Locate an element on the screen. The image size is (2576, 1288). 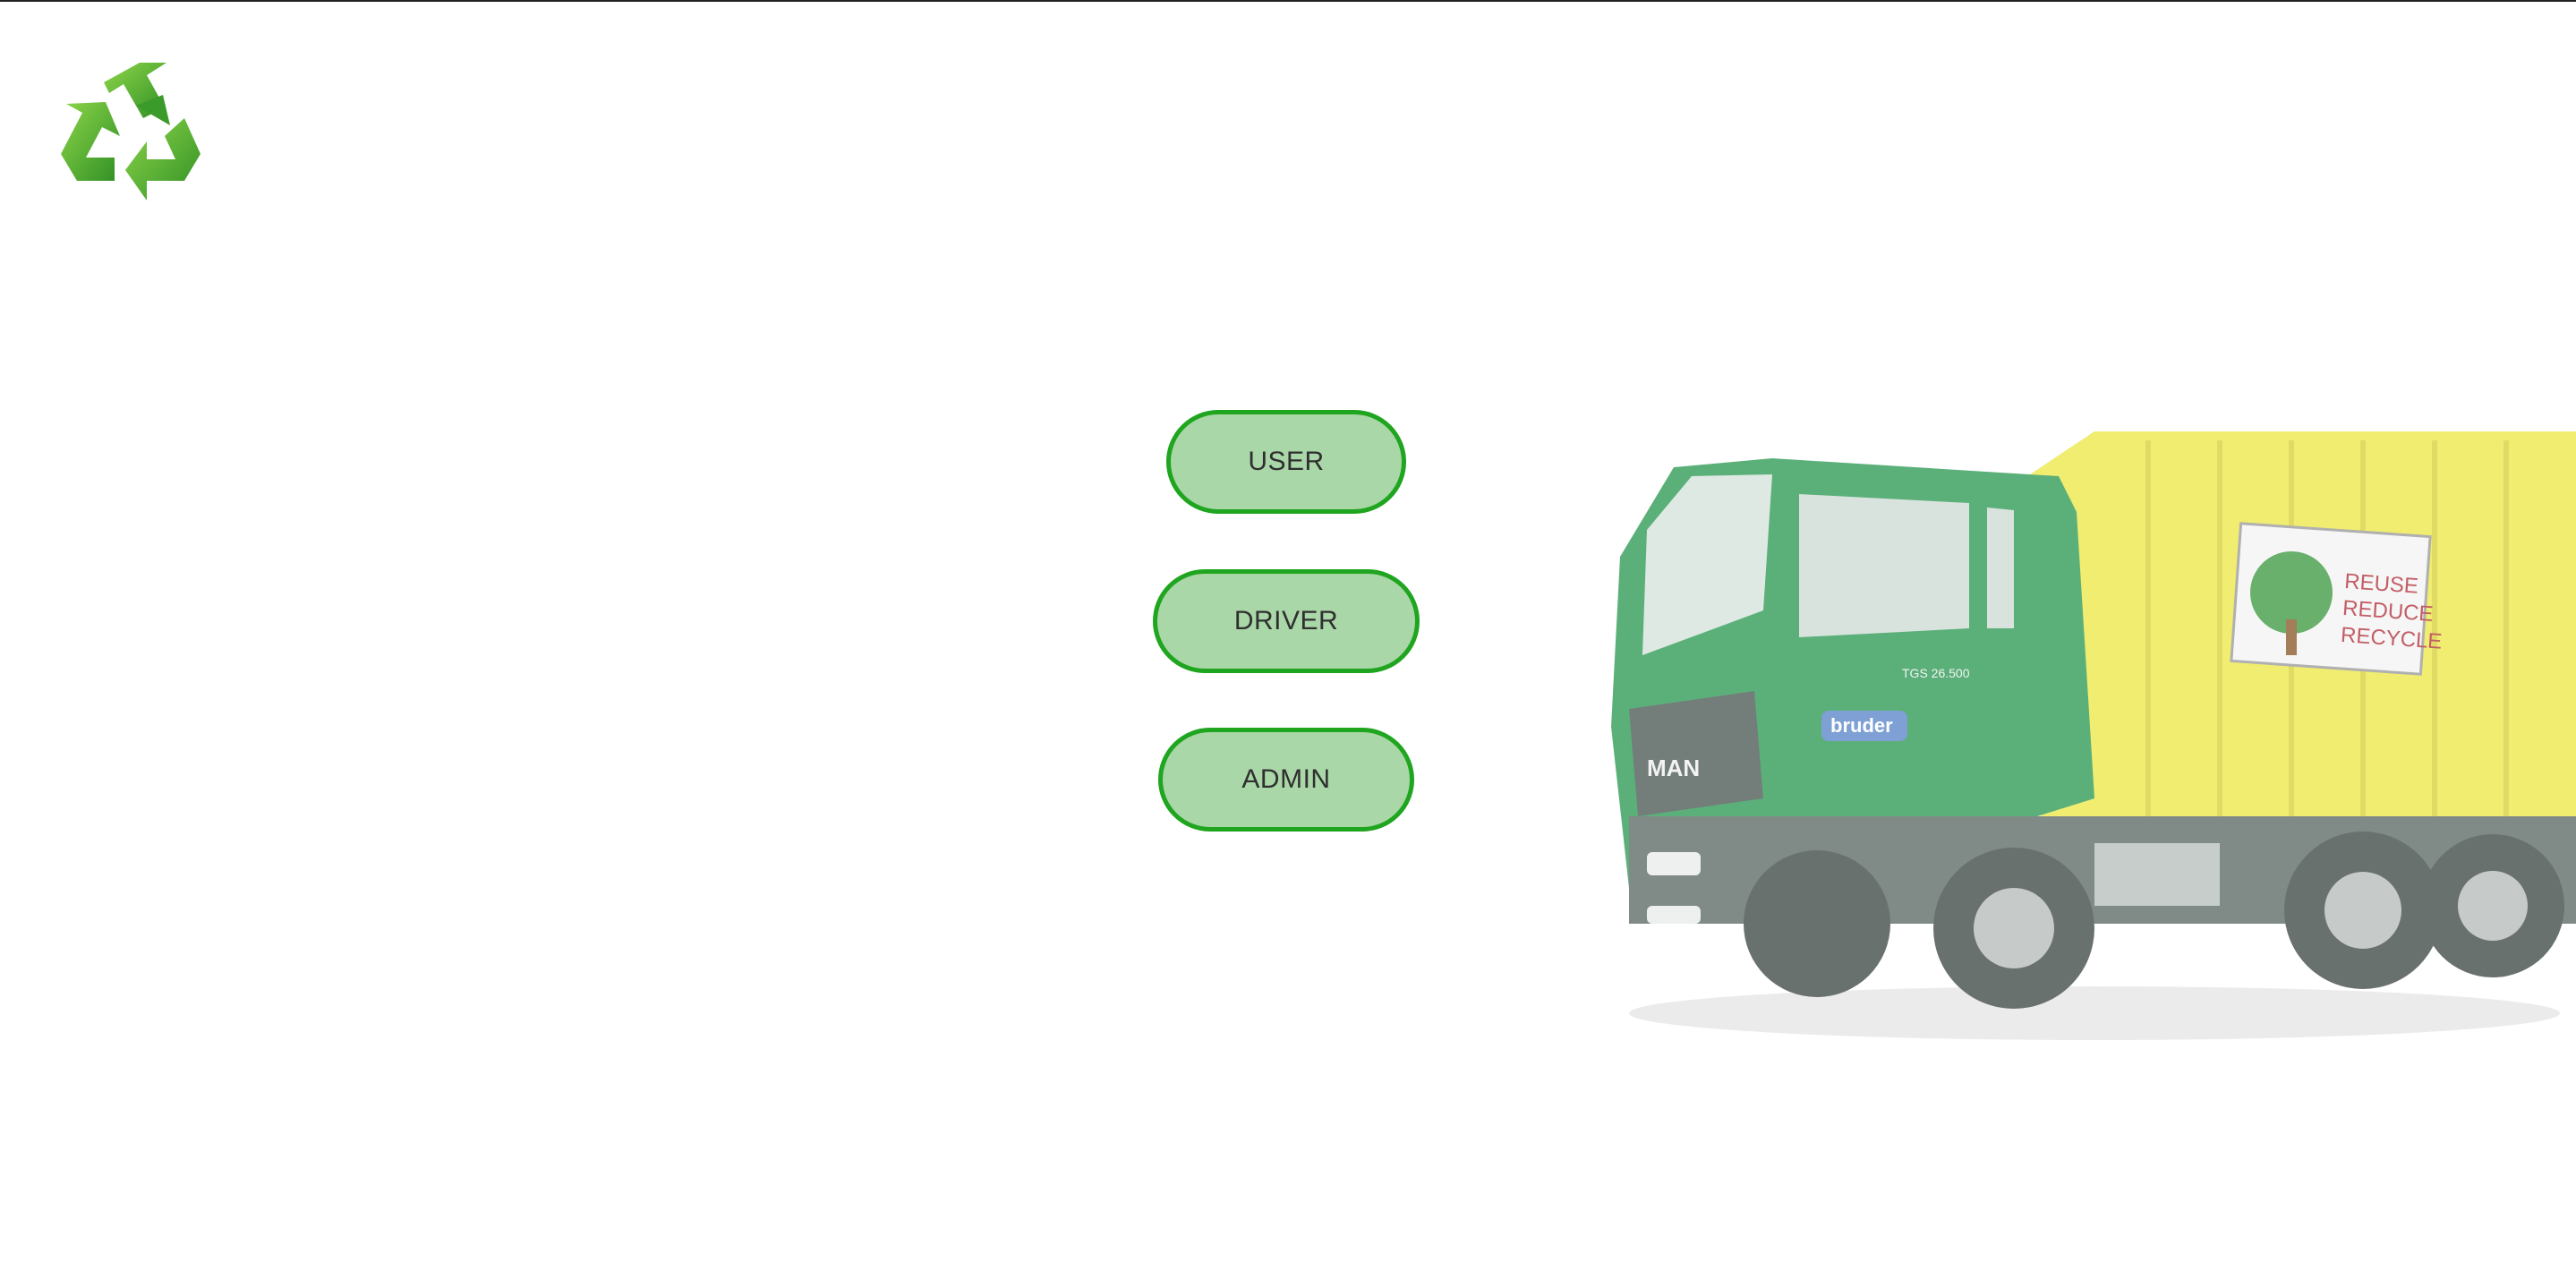
driver-button: DRIVER is located at coordinates (1286, 621).